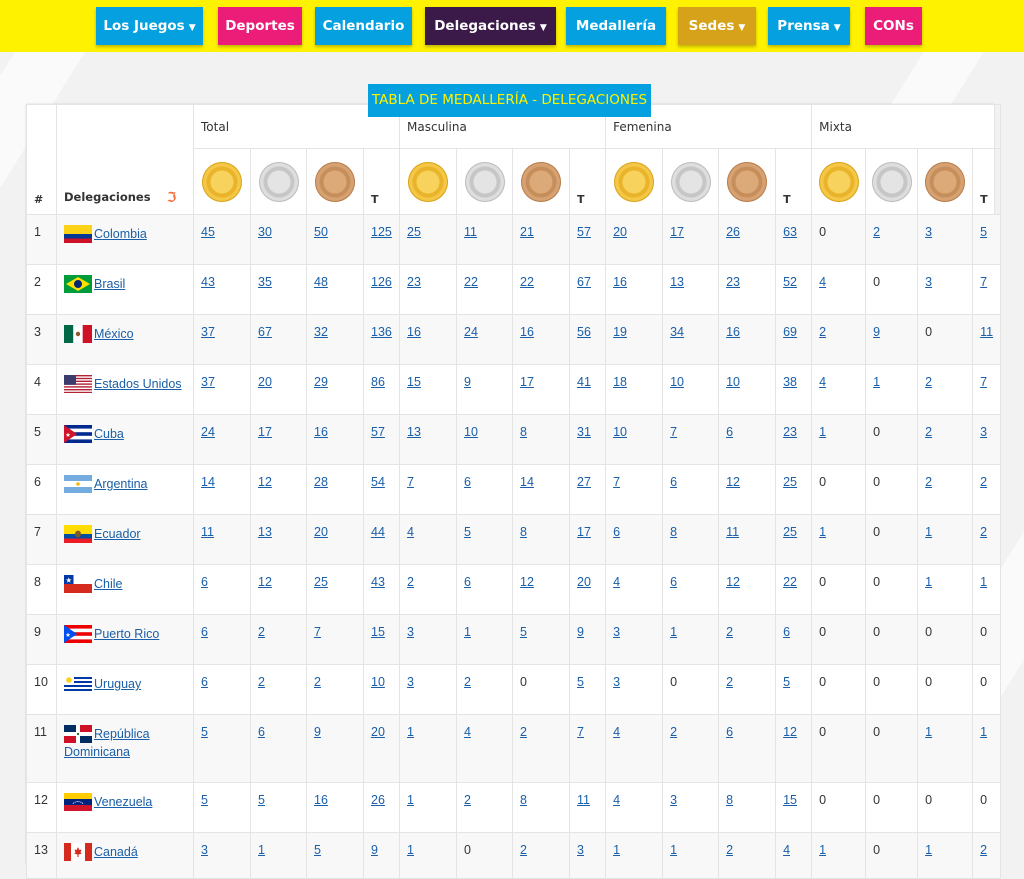 This screenshot has height=879, width=1024. What do you see at coordinates (108, 584) in the screenshot?
I see `delegation-link: Chile` at bounding box center [108, 584].